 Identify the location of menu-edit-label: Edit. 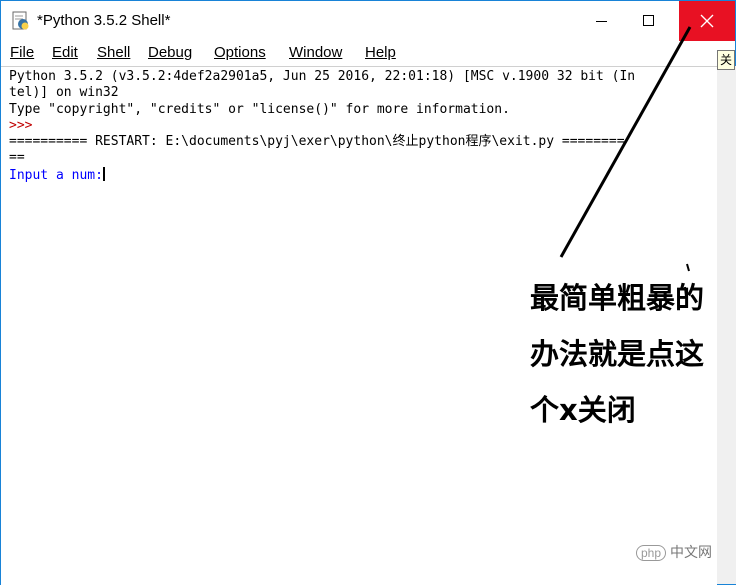
(65, 52).